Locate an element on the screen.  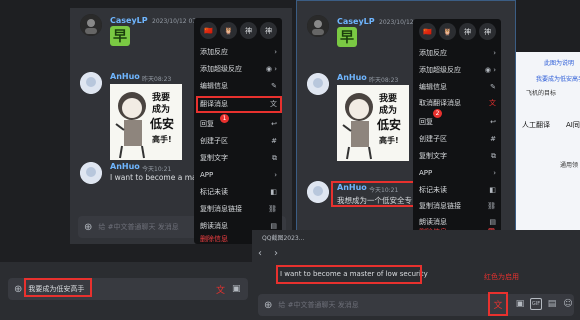
browser-tab-ai: AI同 is located at coordinates (573, 125).